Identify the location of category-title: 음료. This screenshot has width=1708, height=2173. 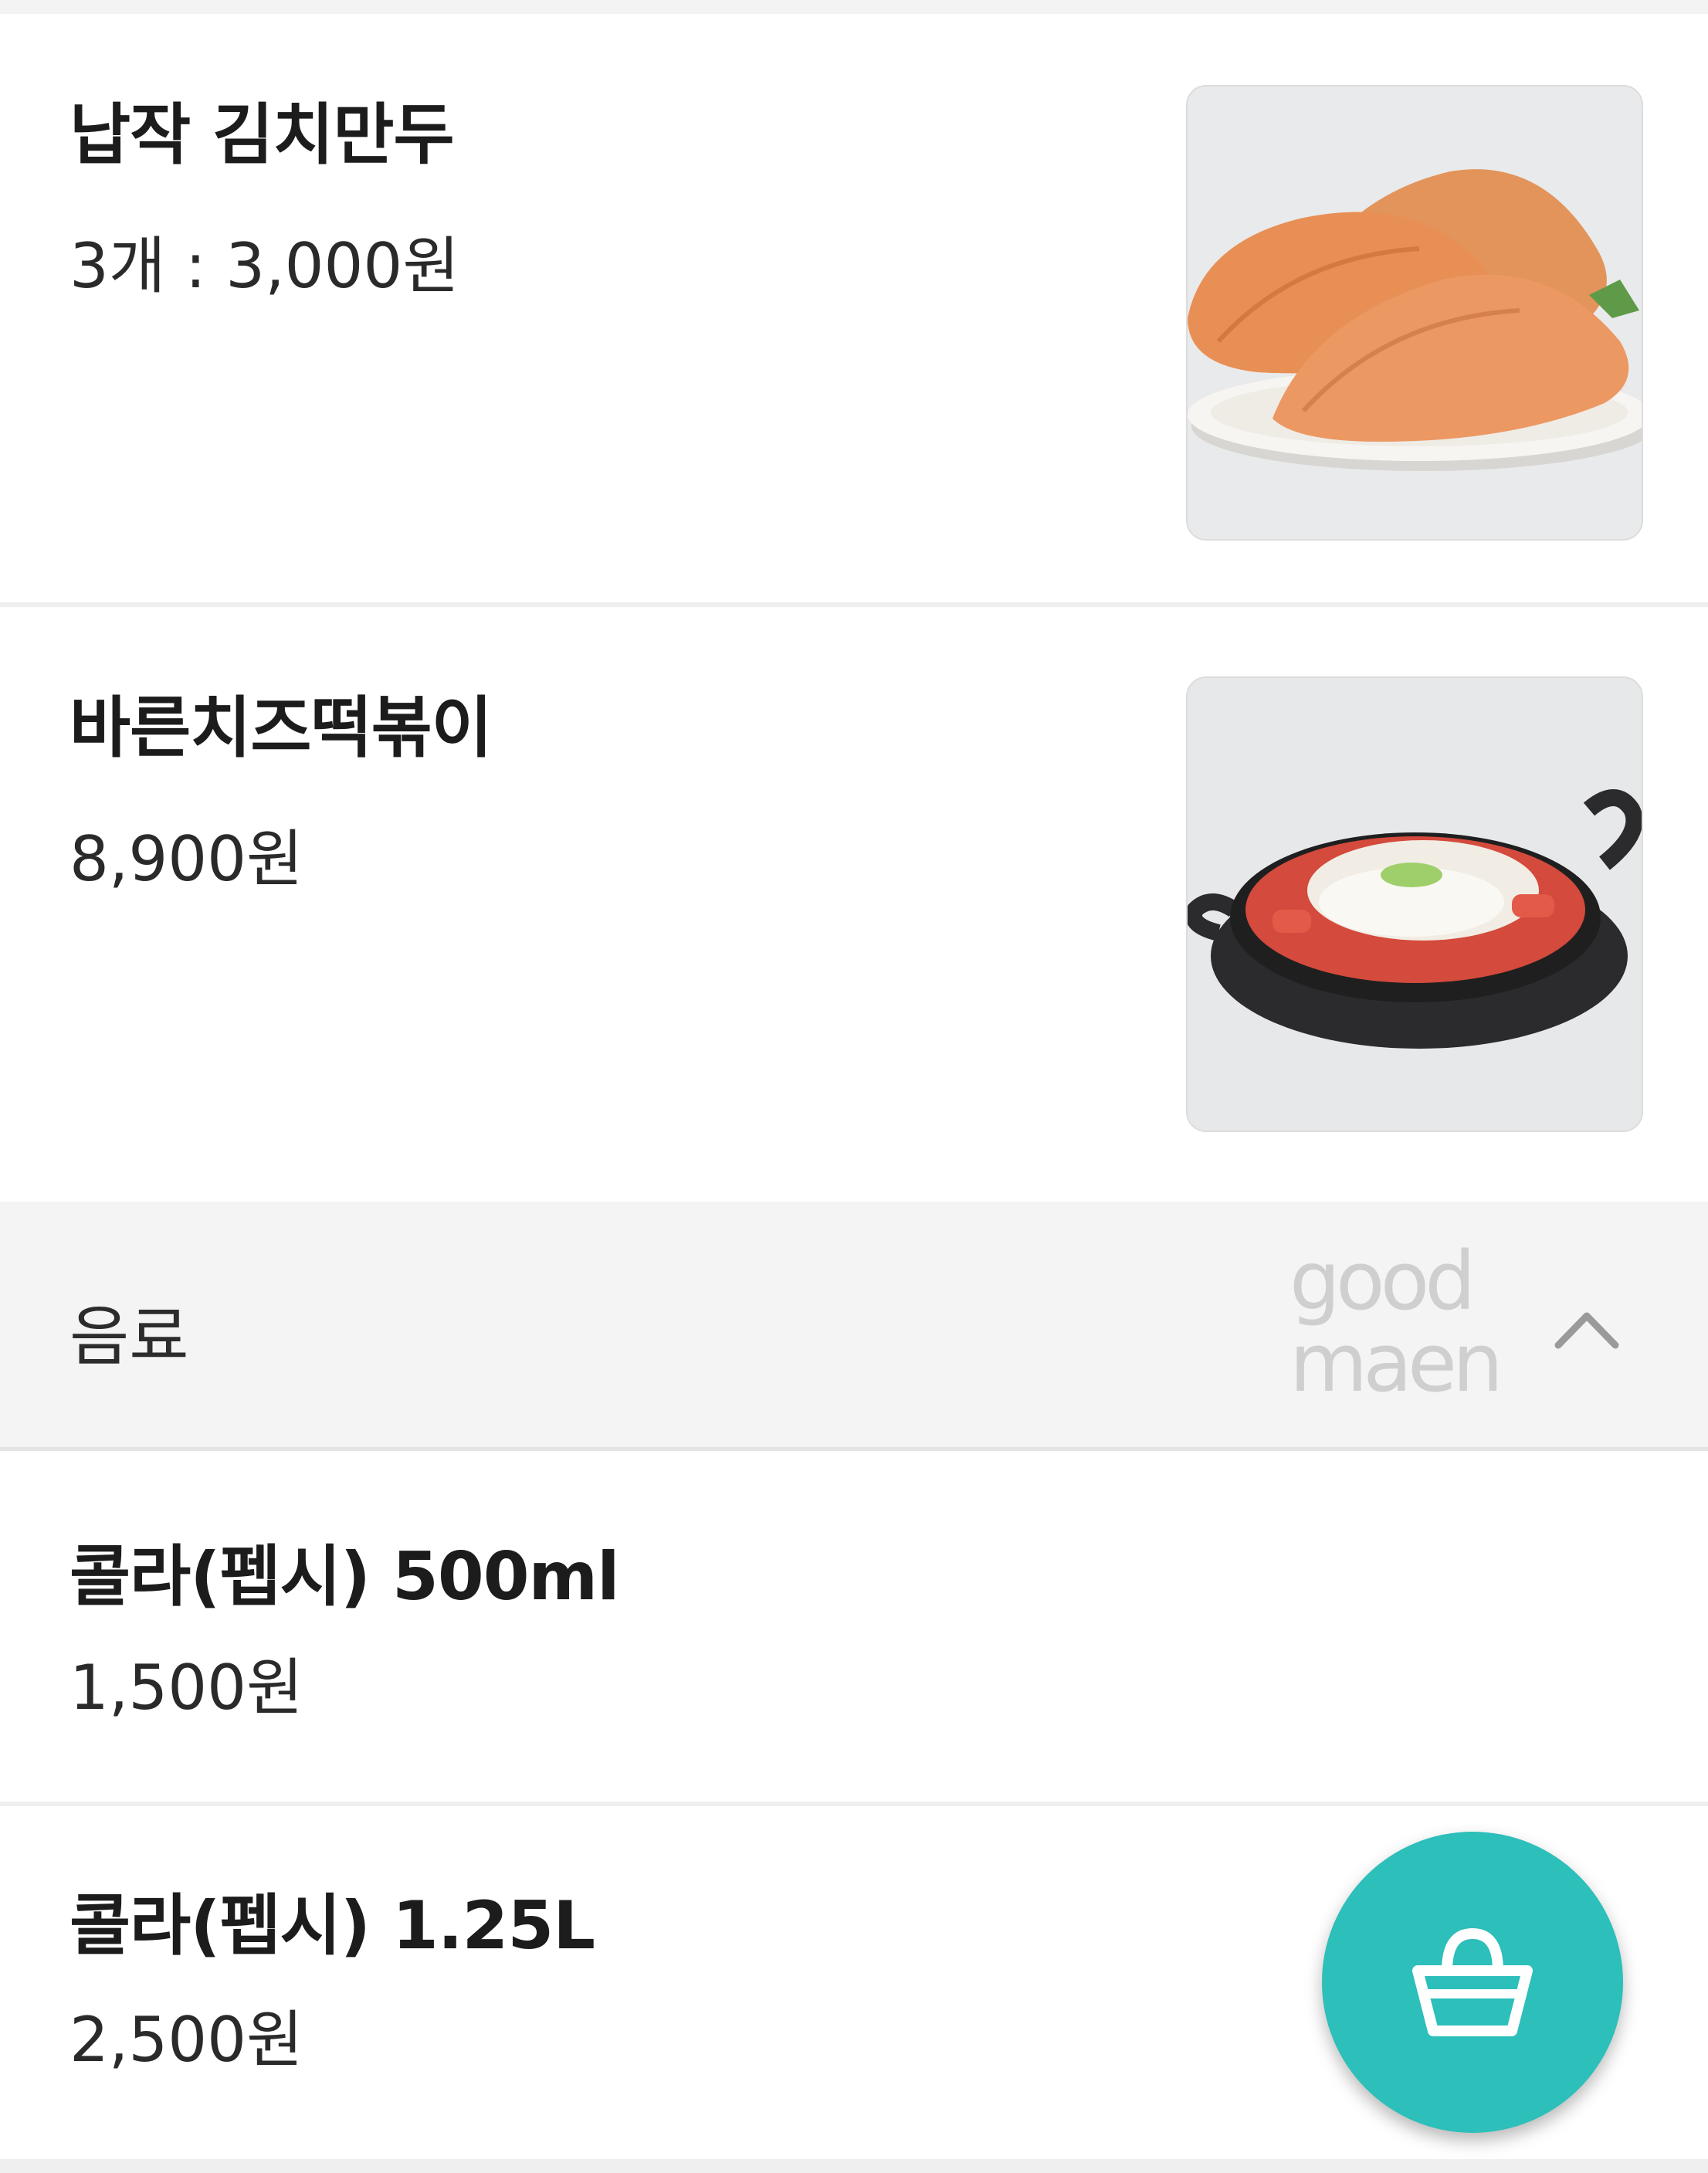
(129, 1337).